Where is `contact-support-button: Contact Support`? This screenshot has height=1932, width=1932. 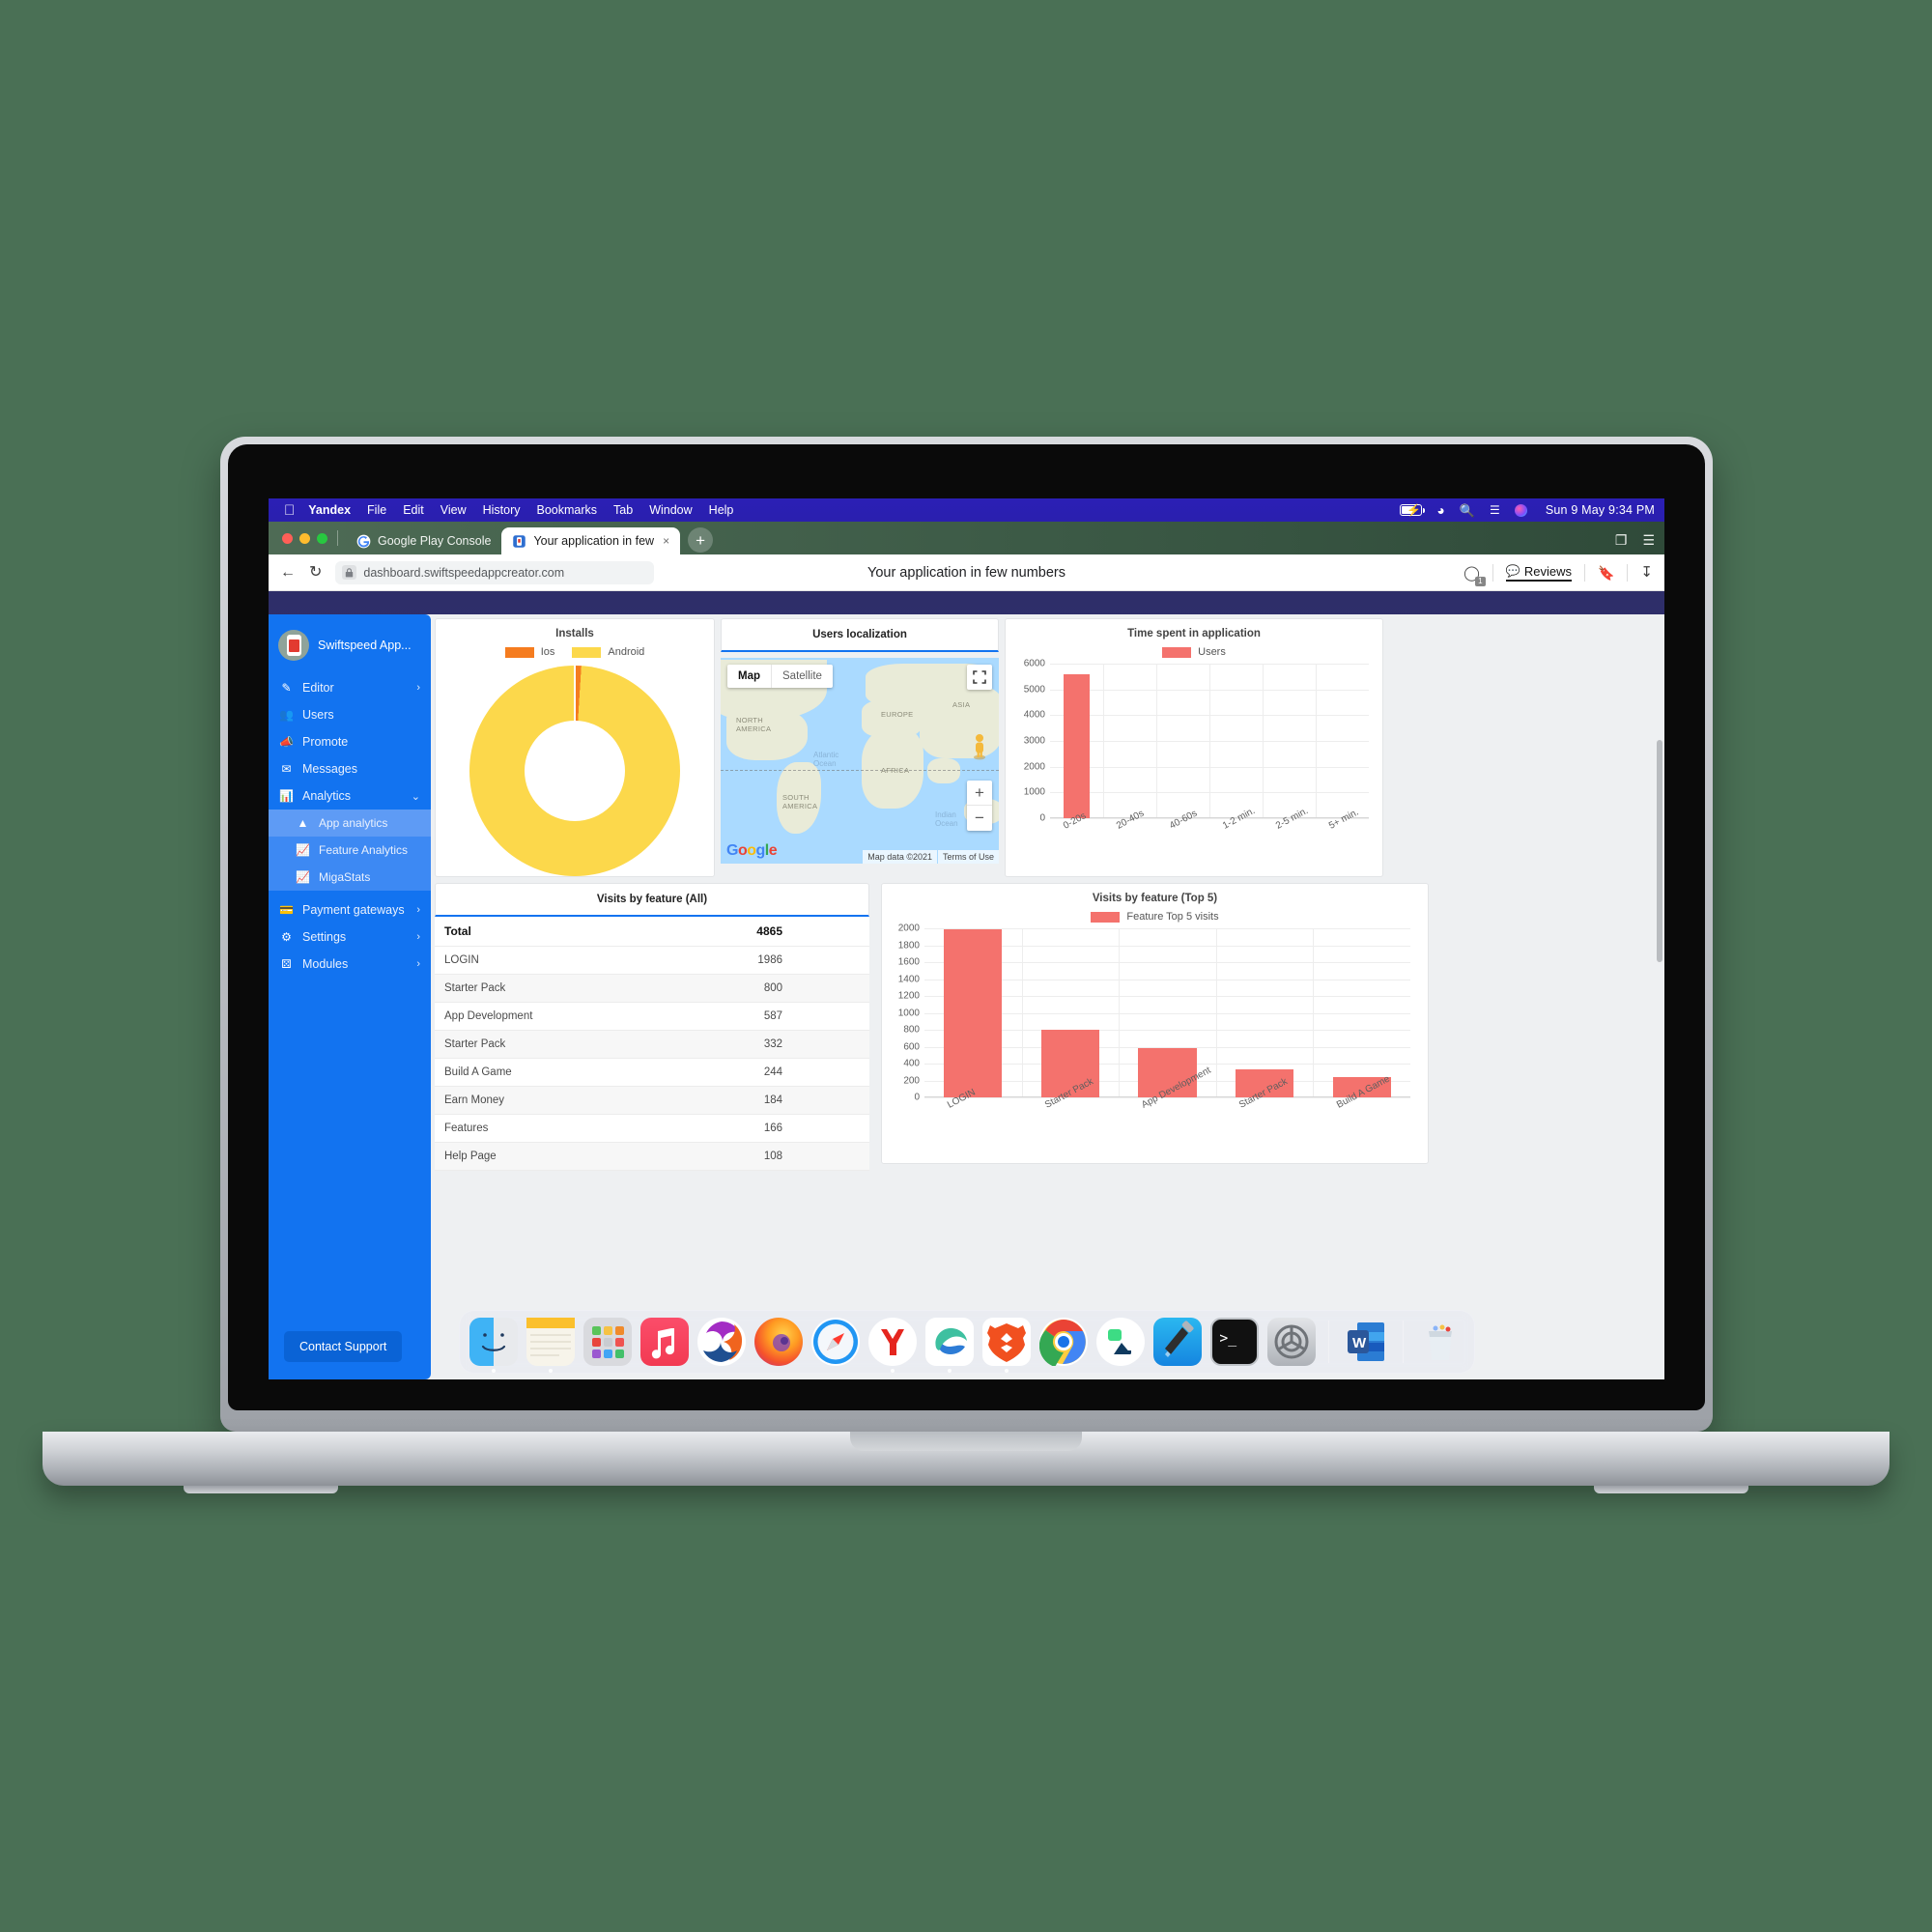 contact-support-button: Contact Support is located at coordinates (343, 1346).